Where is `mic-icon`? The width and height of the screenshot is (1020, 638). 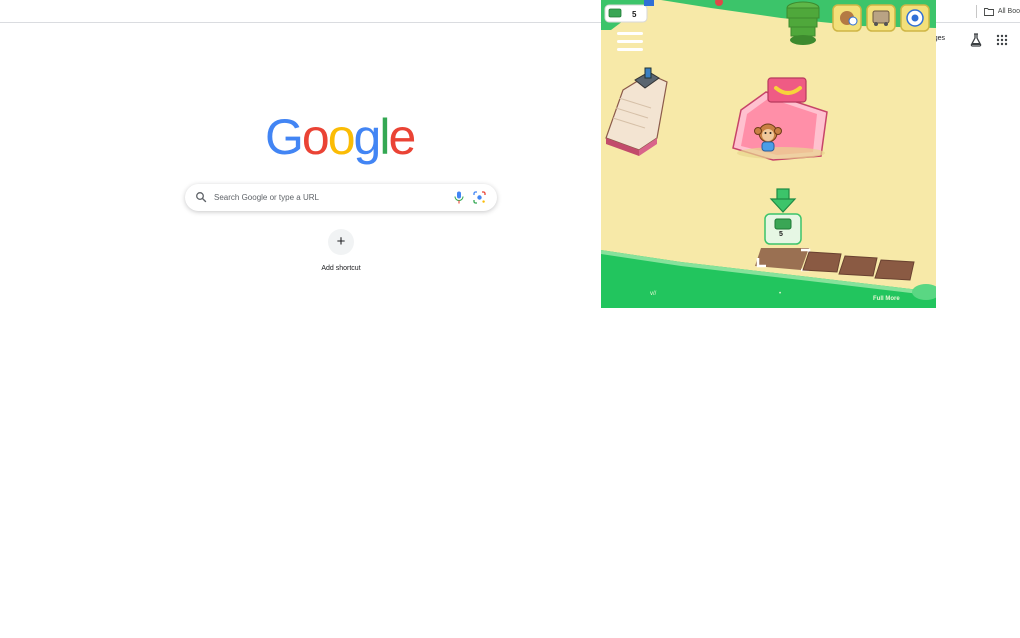 mic-icon is located at coordinates (459, 197).